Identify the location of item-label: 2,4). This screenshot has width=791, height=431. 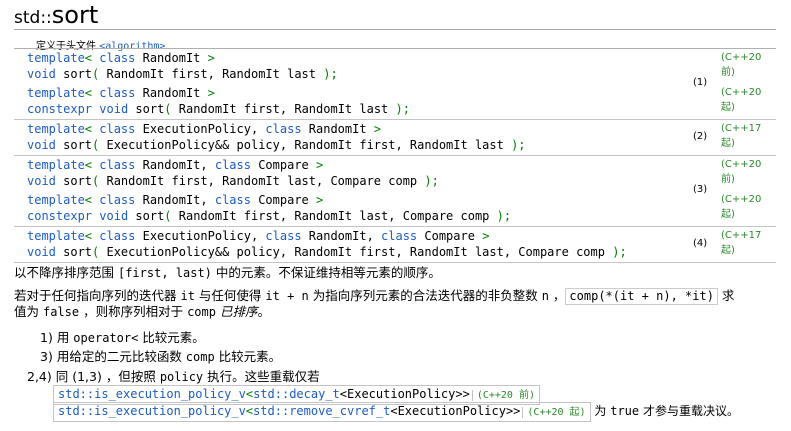
(39, 376).